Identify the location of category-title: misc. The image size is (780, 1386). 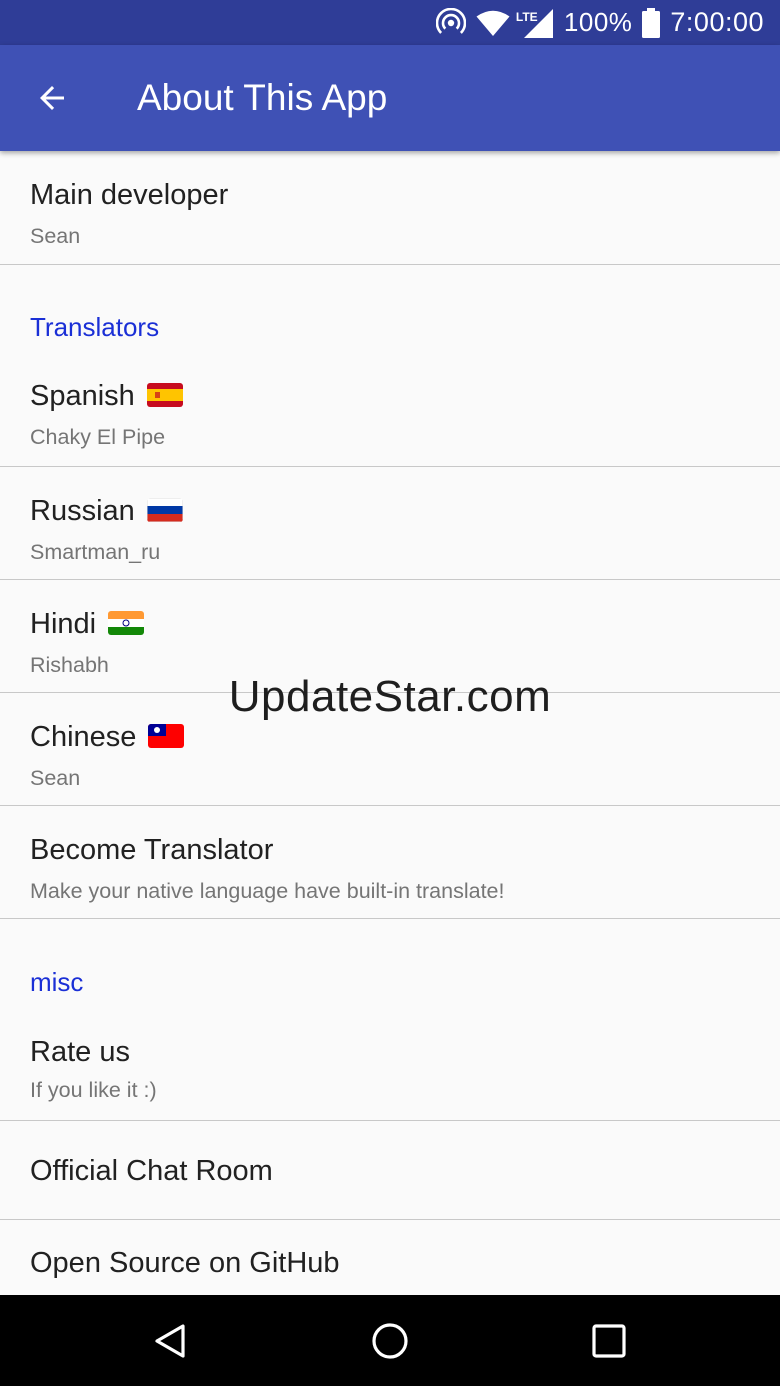
(57, 982).